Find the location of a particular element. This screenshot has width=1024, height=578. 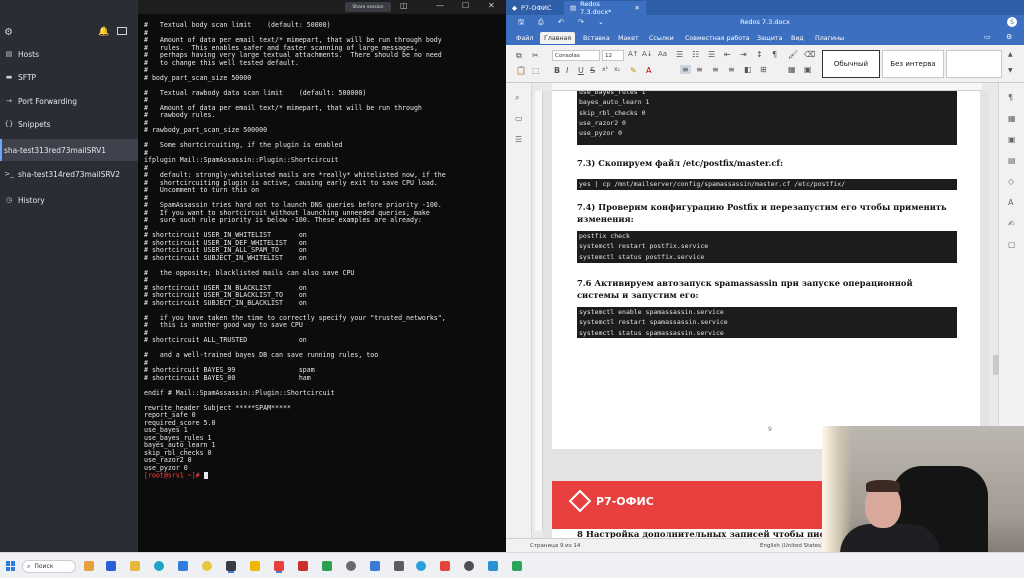

taskbar-search: ⌕ Поиск is located at coordinates (49, 566).